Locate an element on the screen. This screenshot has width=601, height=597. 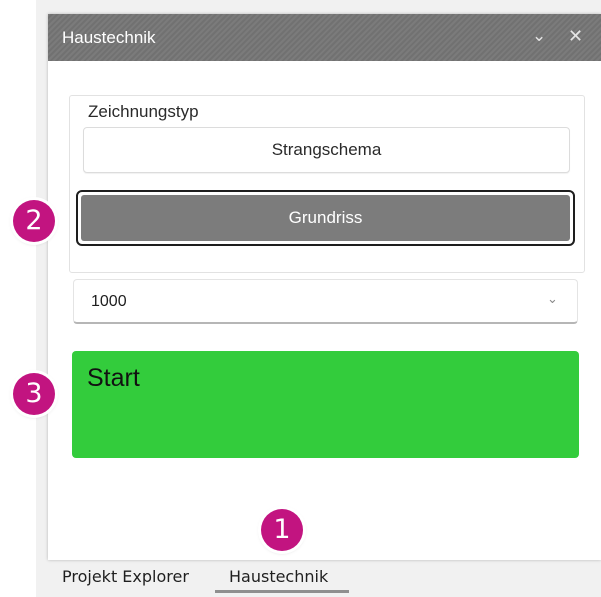
drawing-type-legend: Zeichnungstyp is located at coordinates (143, 112).